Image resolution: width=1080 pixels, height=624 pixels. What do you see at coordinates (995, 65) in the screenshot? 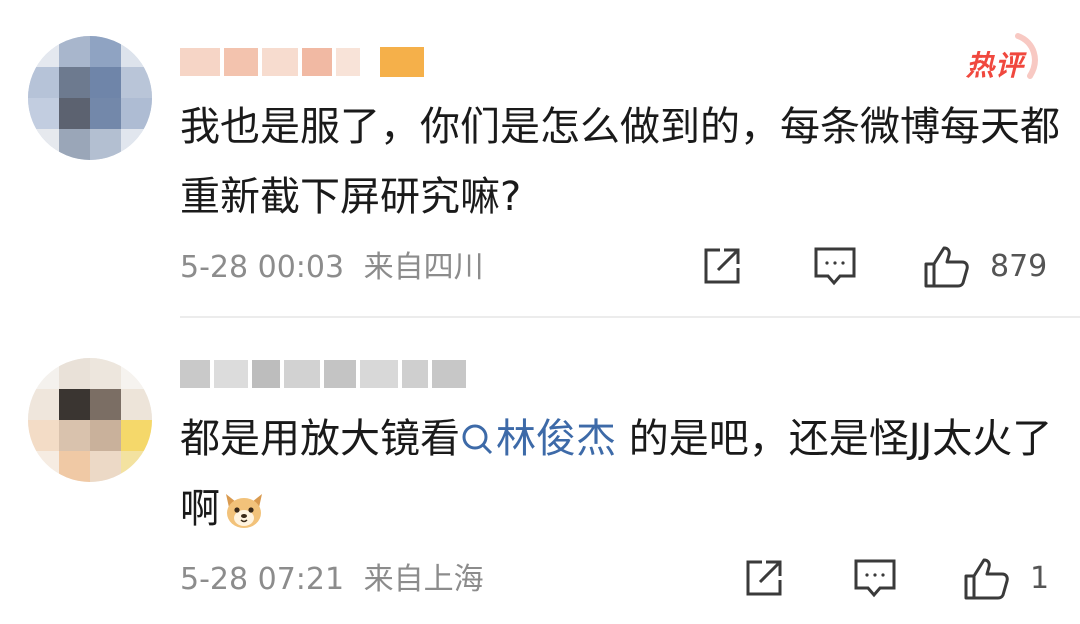
I see `hot-comment-label: 热评` at bounding box center [995, 65].